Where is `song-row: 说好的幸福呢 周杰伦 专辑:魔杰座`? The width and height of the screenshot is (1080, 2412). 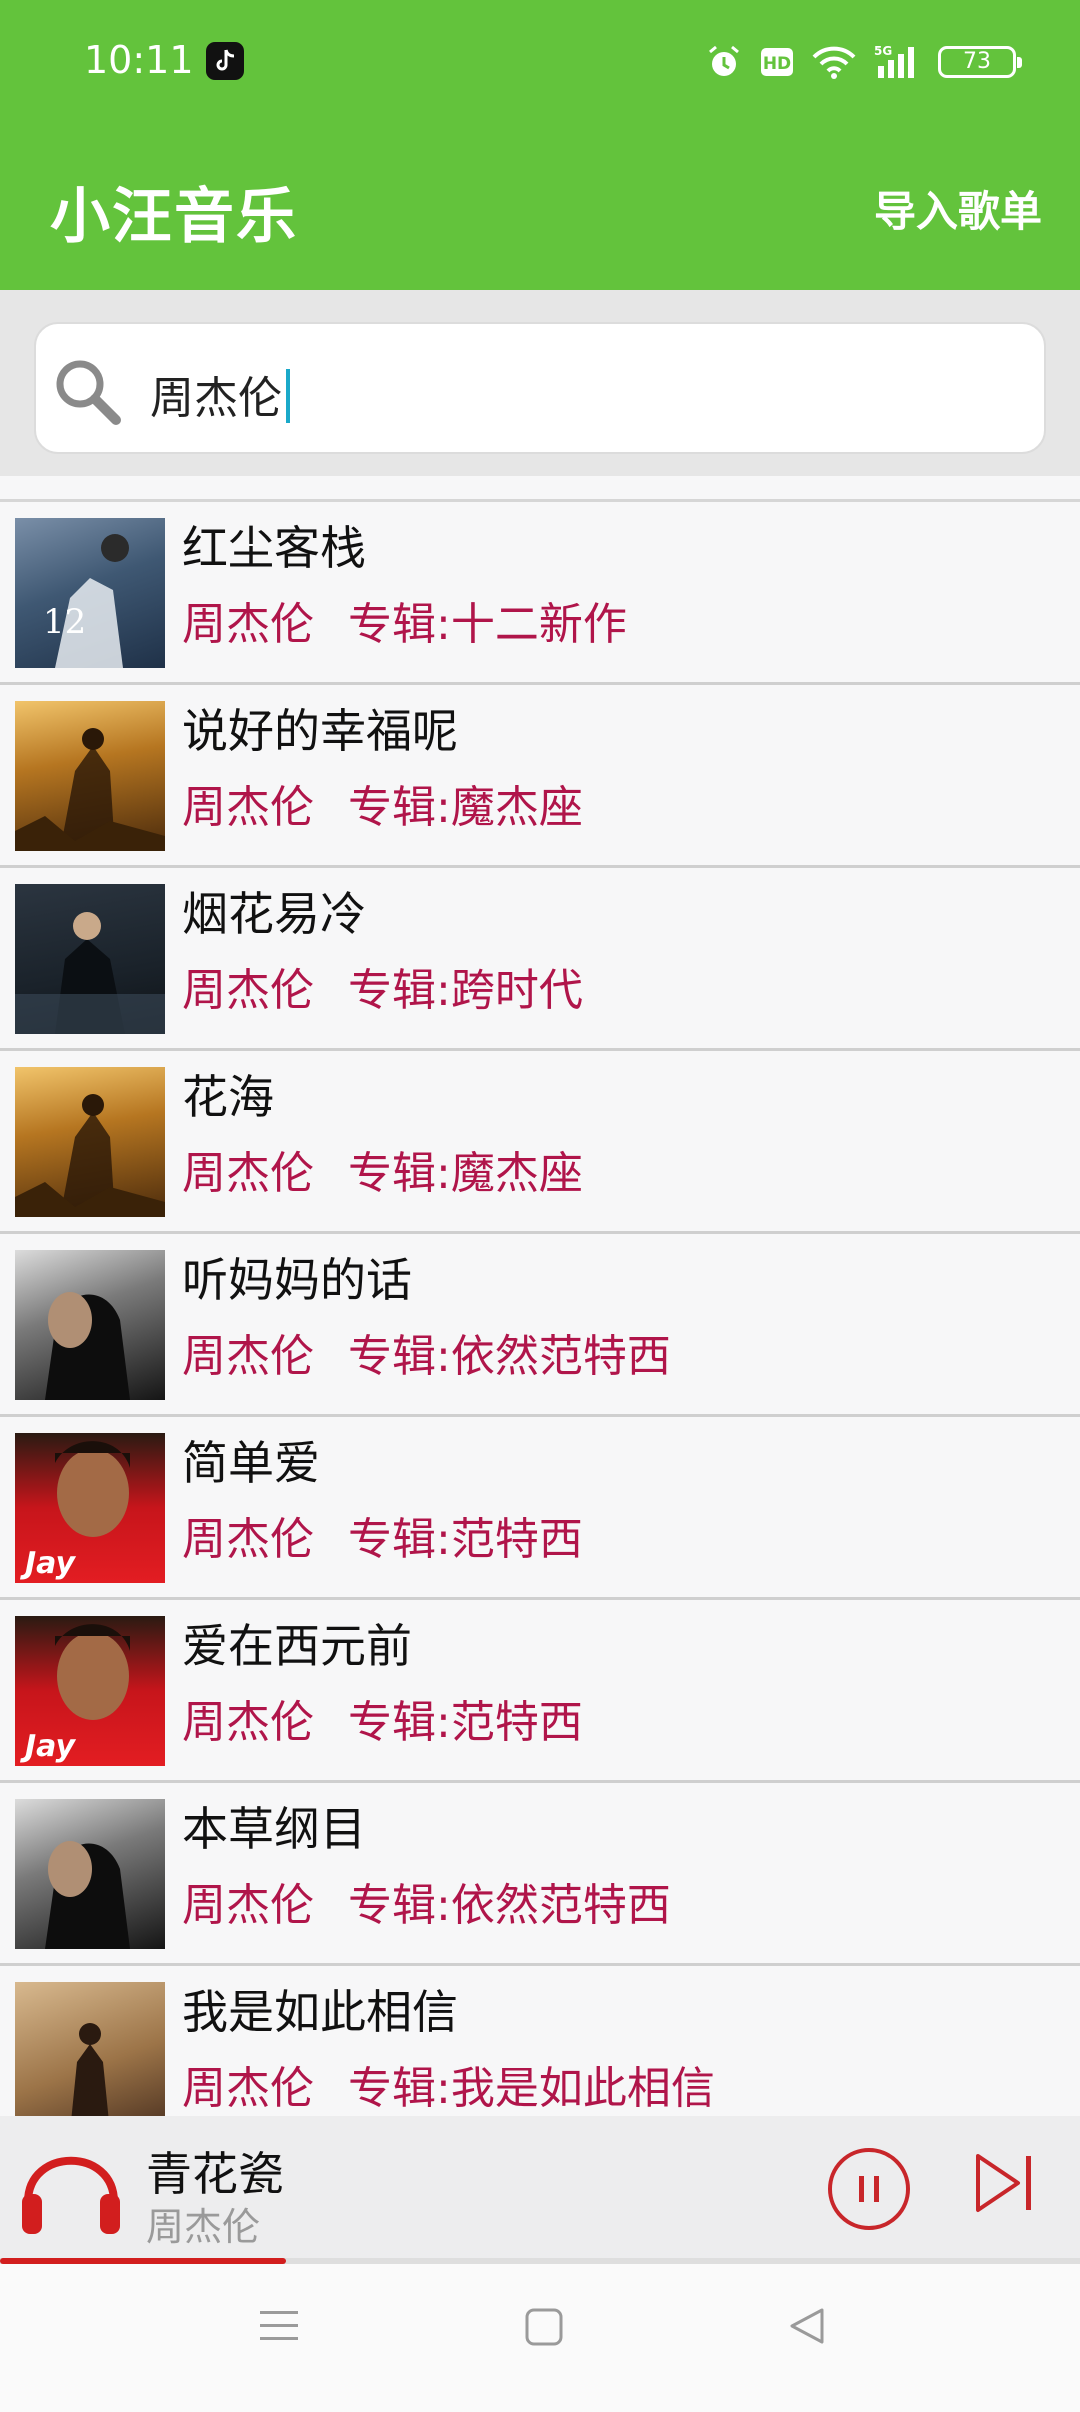
song-row: 说好的幸福呢 周杰伦 专辑:魔杰座 is located at coordinates (540, 776).